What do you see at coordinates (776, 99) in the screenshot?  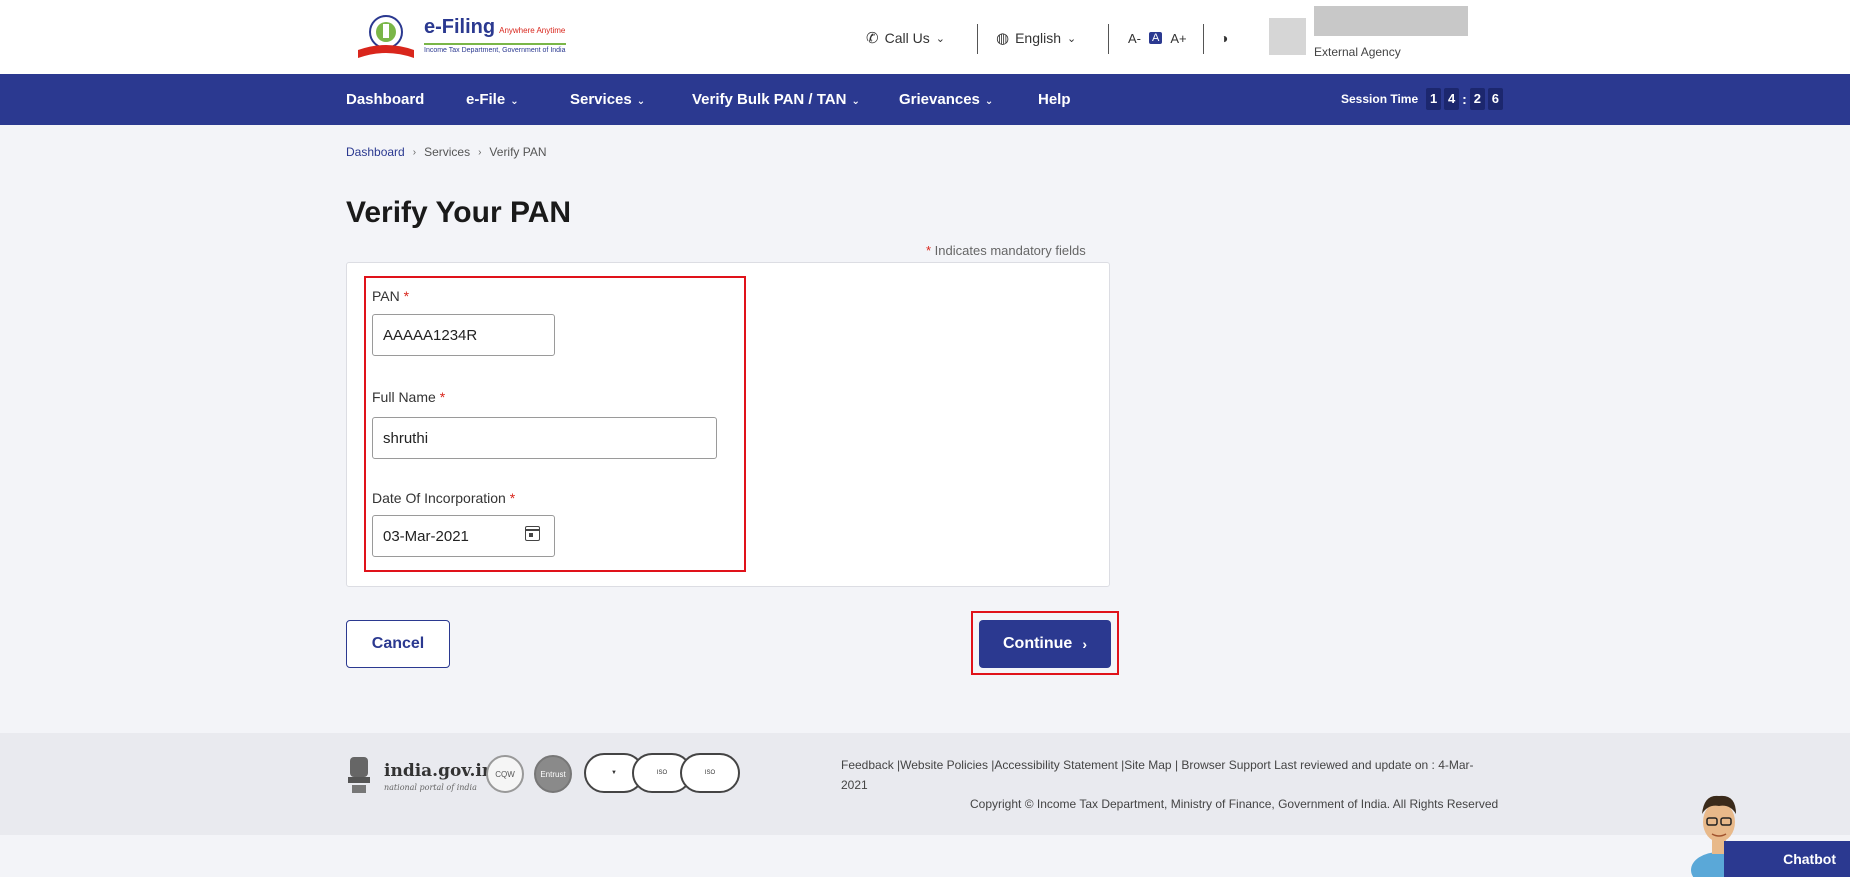 I see `nav-verify-bulk: Verify Bulk PAN / TAN ⌄` at bounding box center [776, 99].